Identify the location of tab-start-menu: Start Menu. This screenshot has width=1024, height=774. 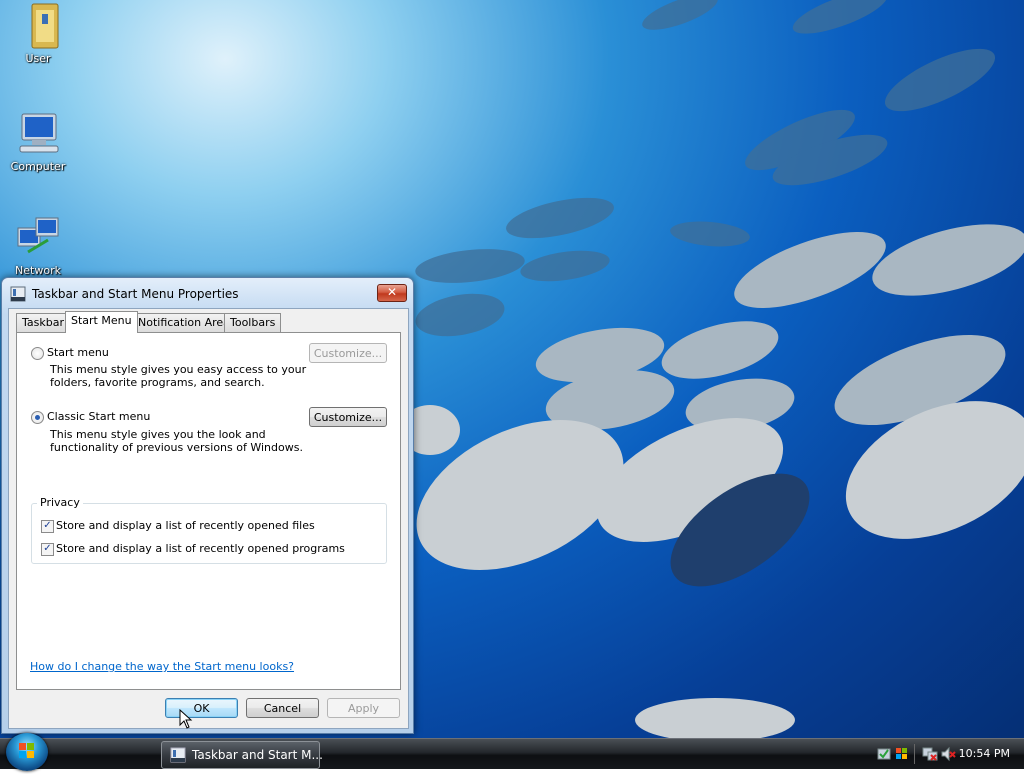
(101, 322).